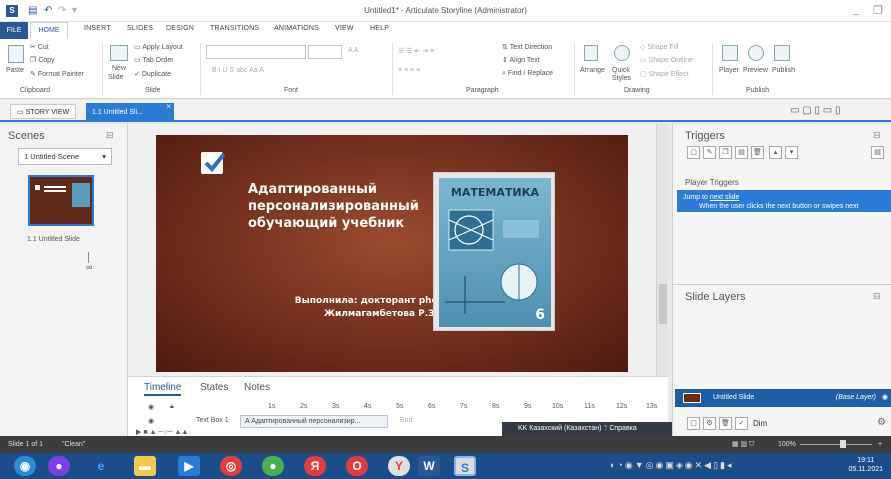 This screenshot has height=479, width=891. What do you see at coordinates (357, 466) in the screenshot?
I see `opera-icon: O` at bounding box center [357, 466].